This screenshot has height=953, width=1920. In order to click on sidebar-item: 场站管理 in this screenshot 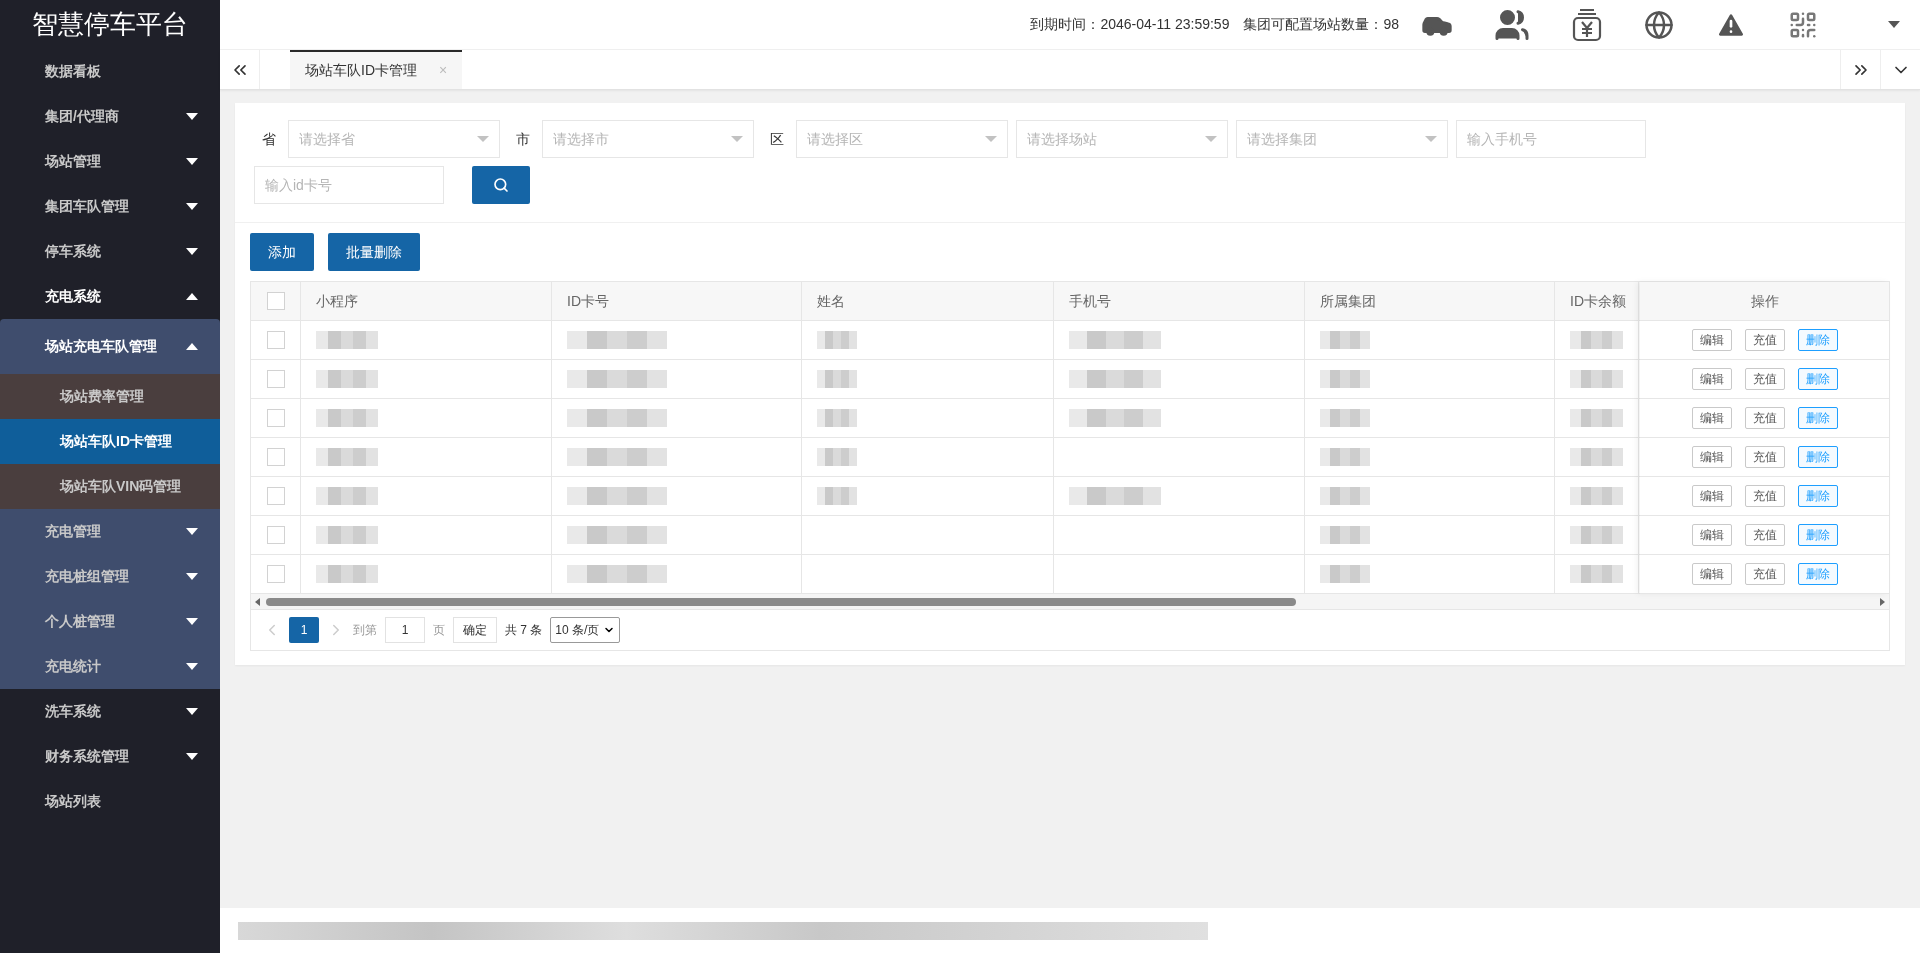, I will do `click(110, 161)`.